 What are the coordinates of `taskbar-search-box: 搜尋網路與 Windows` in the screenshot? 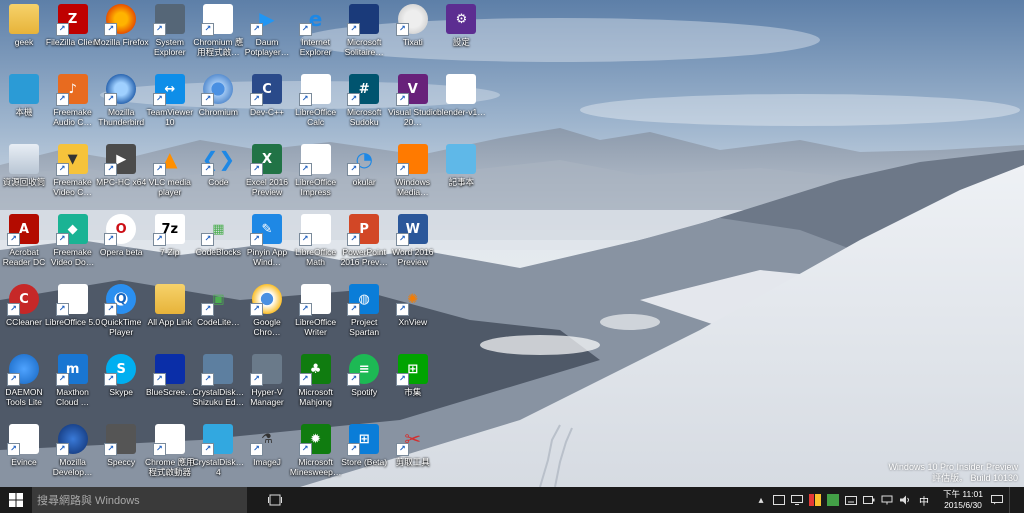 It's located at (139, 500).